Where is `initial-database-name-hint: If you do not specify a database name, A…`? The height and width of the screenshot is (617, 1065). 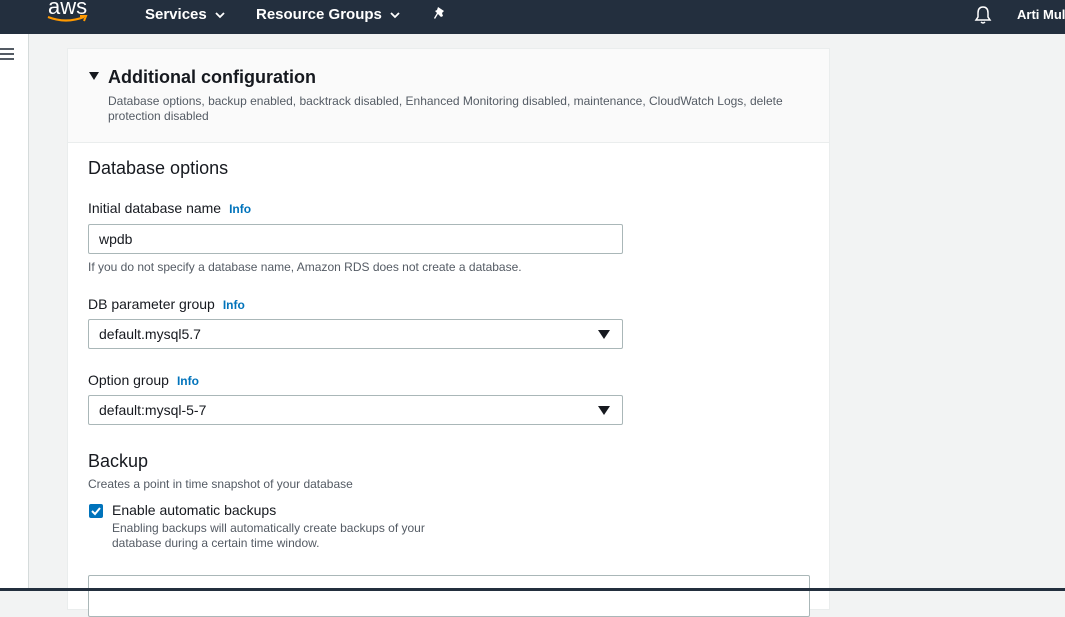 initial-database-name-hint: If you do not specify a database name, A… is located at coordinates (305, 267).